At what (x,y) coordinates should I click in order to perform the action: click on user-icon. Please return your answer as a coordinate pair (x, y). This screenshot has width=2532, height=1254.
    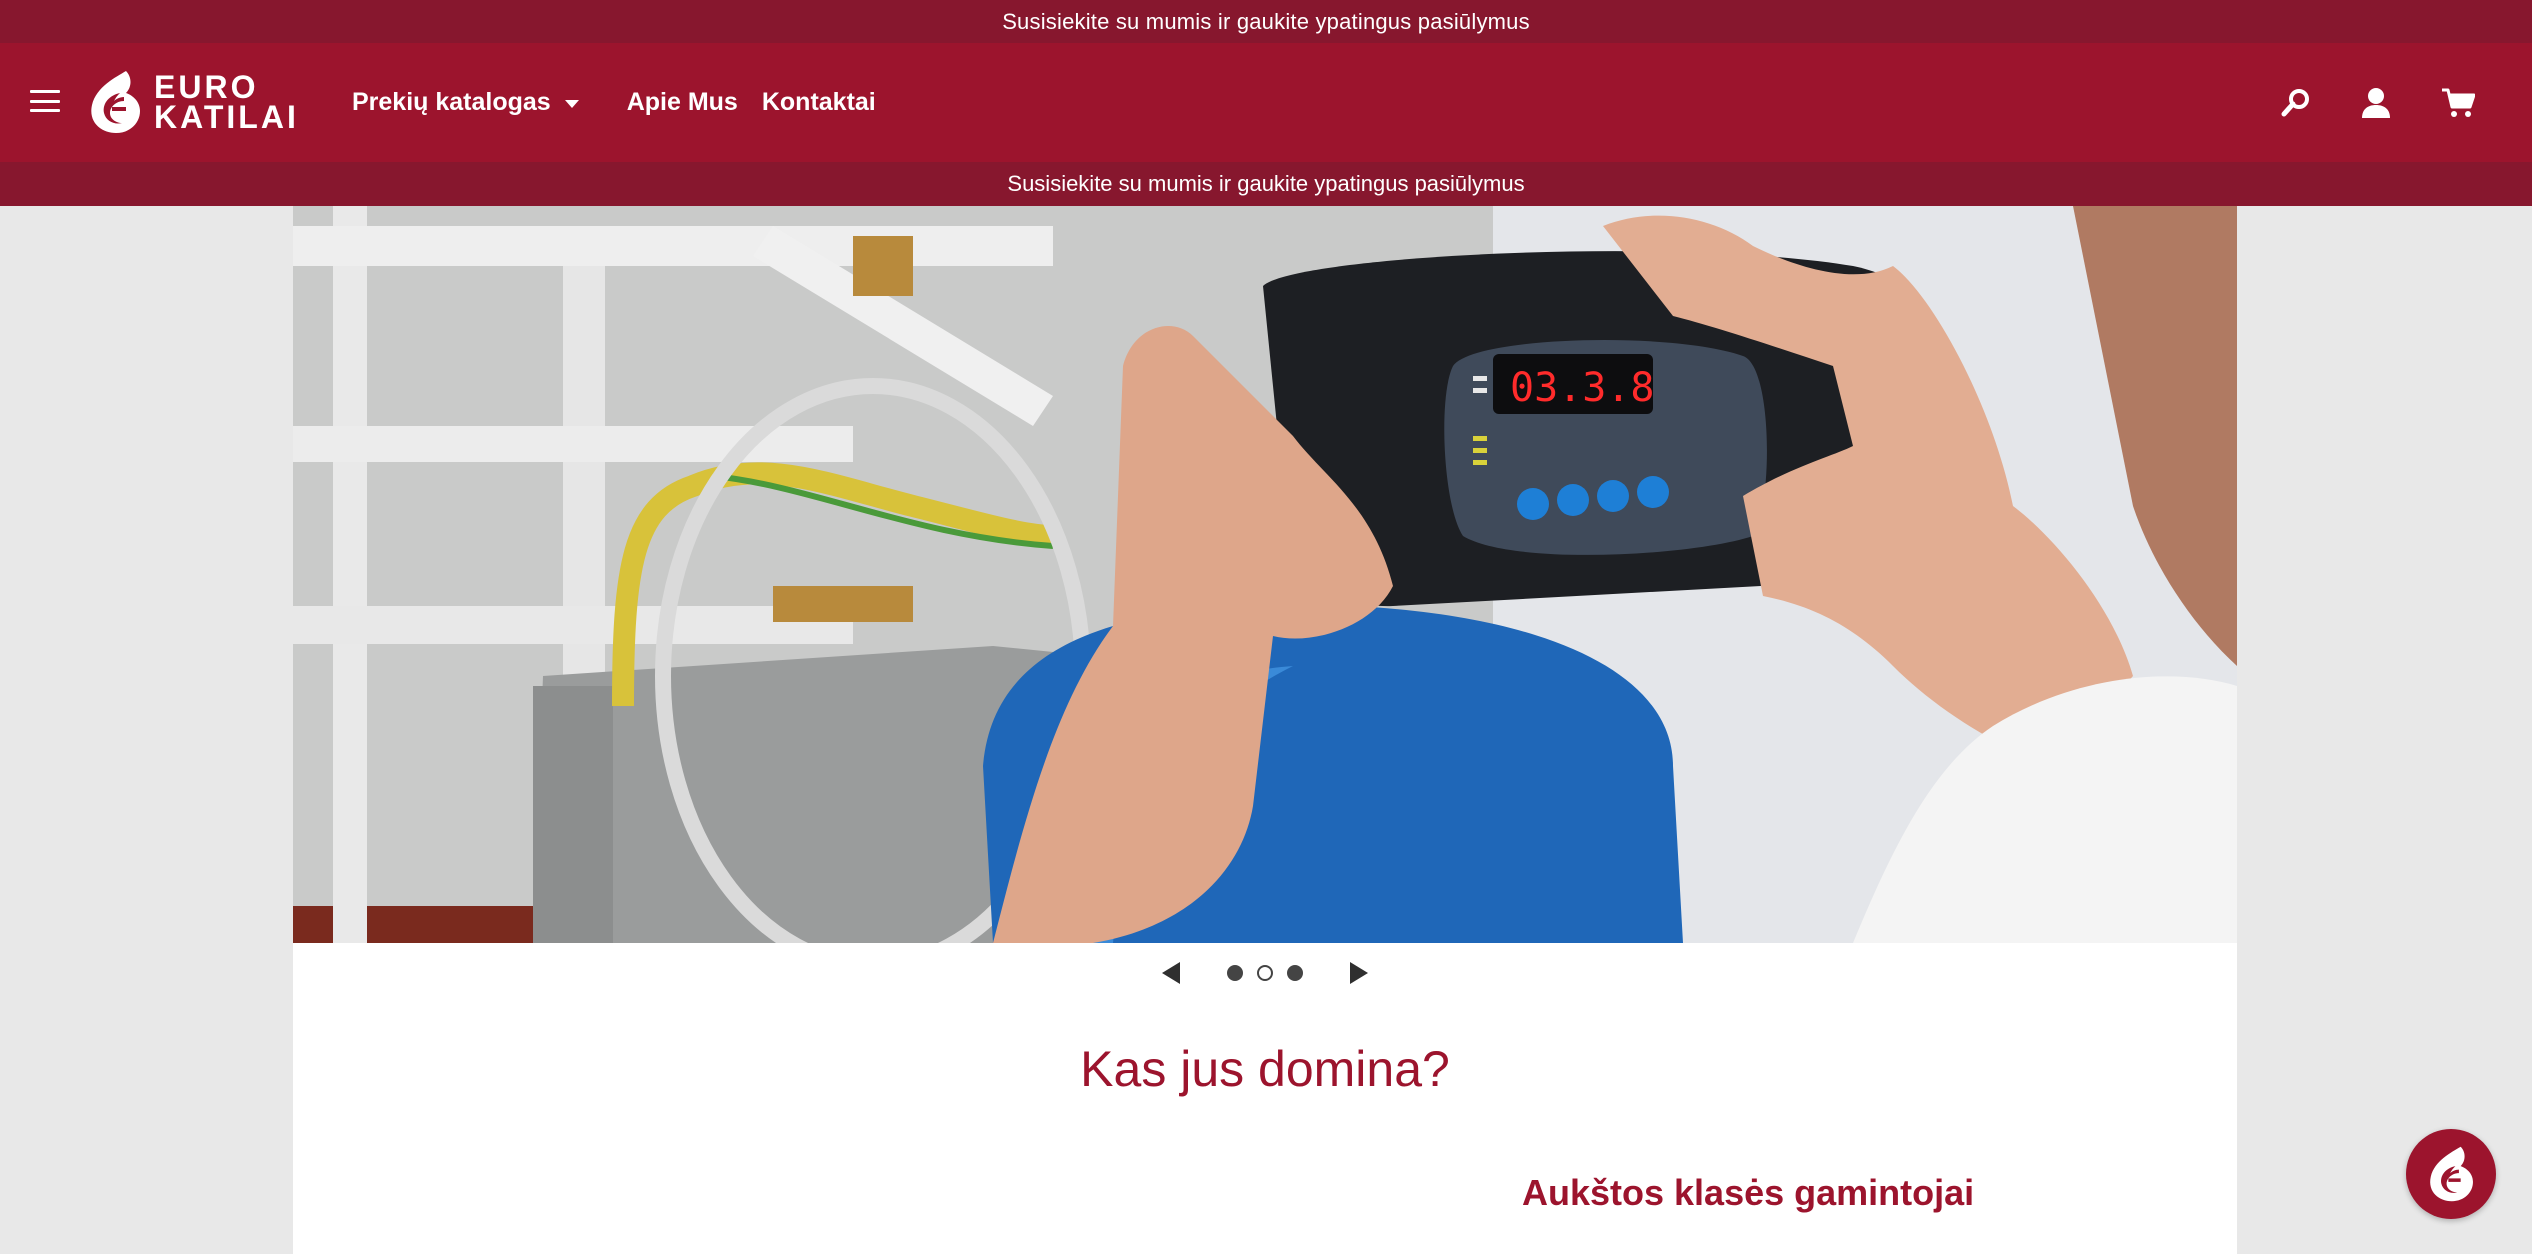
    Looking at the image, I should click on (2376, 103).